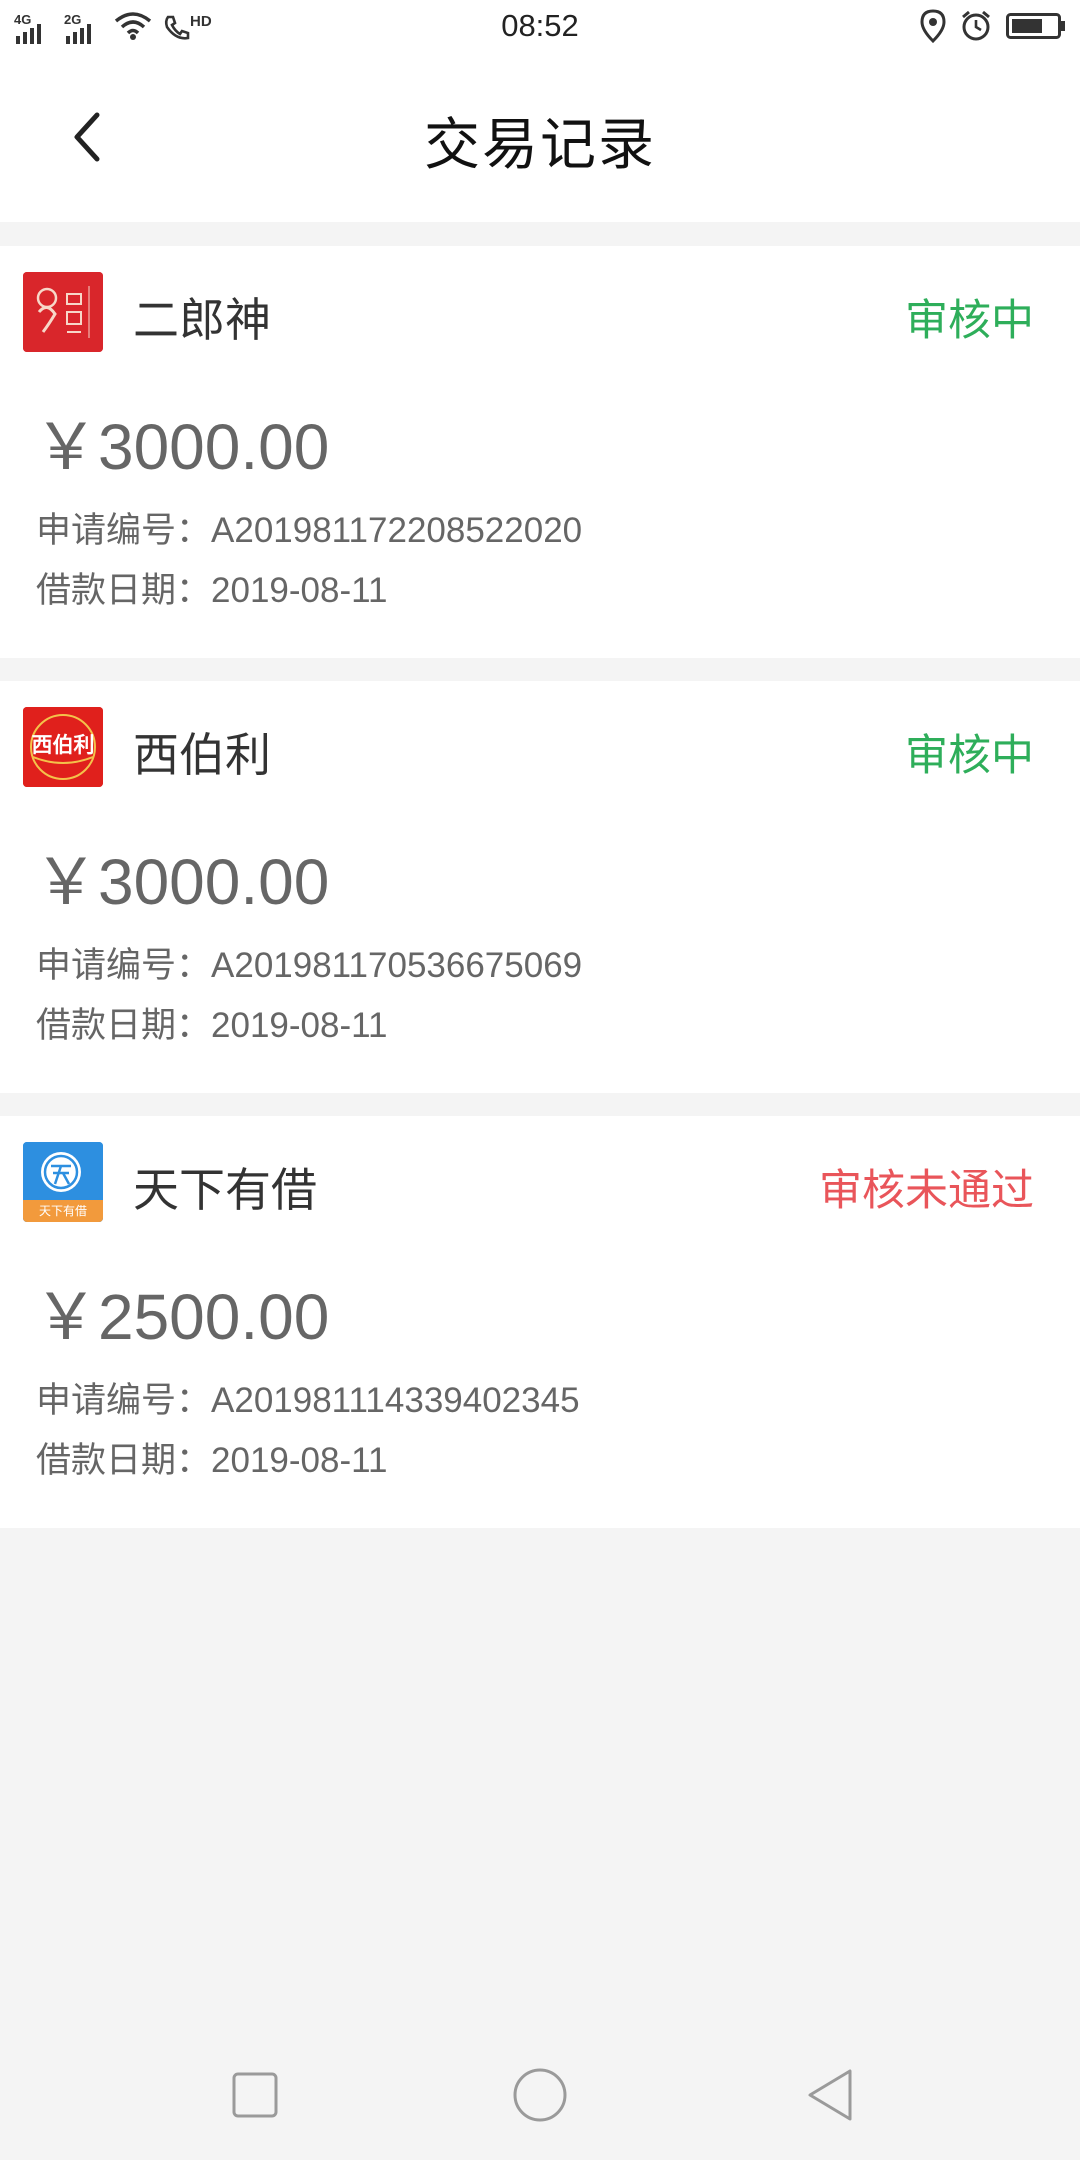 The image size is (1080, 2160). Describe the element at coordinates (976, 28) in the screenshot. I see `alarm-icon` at that location.